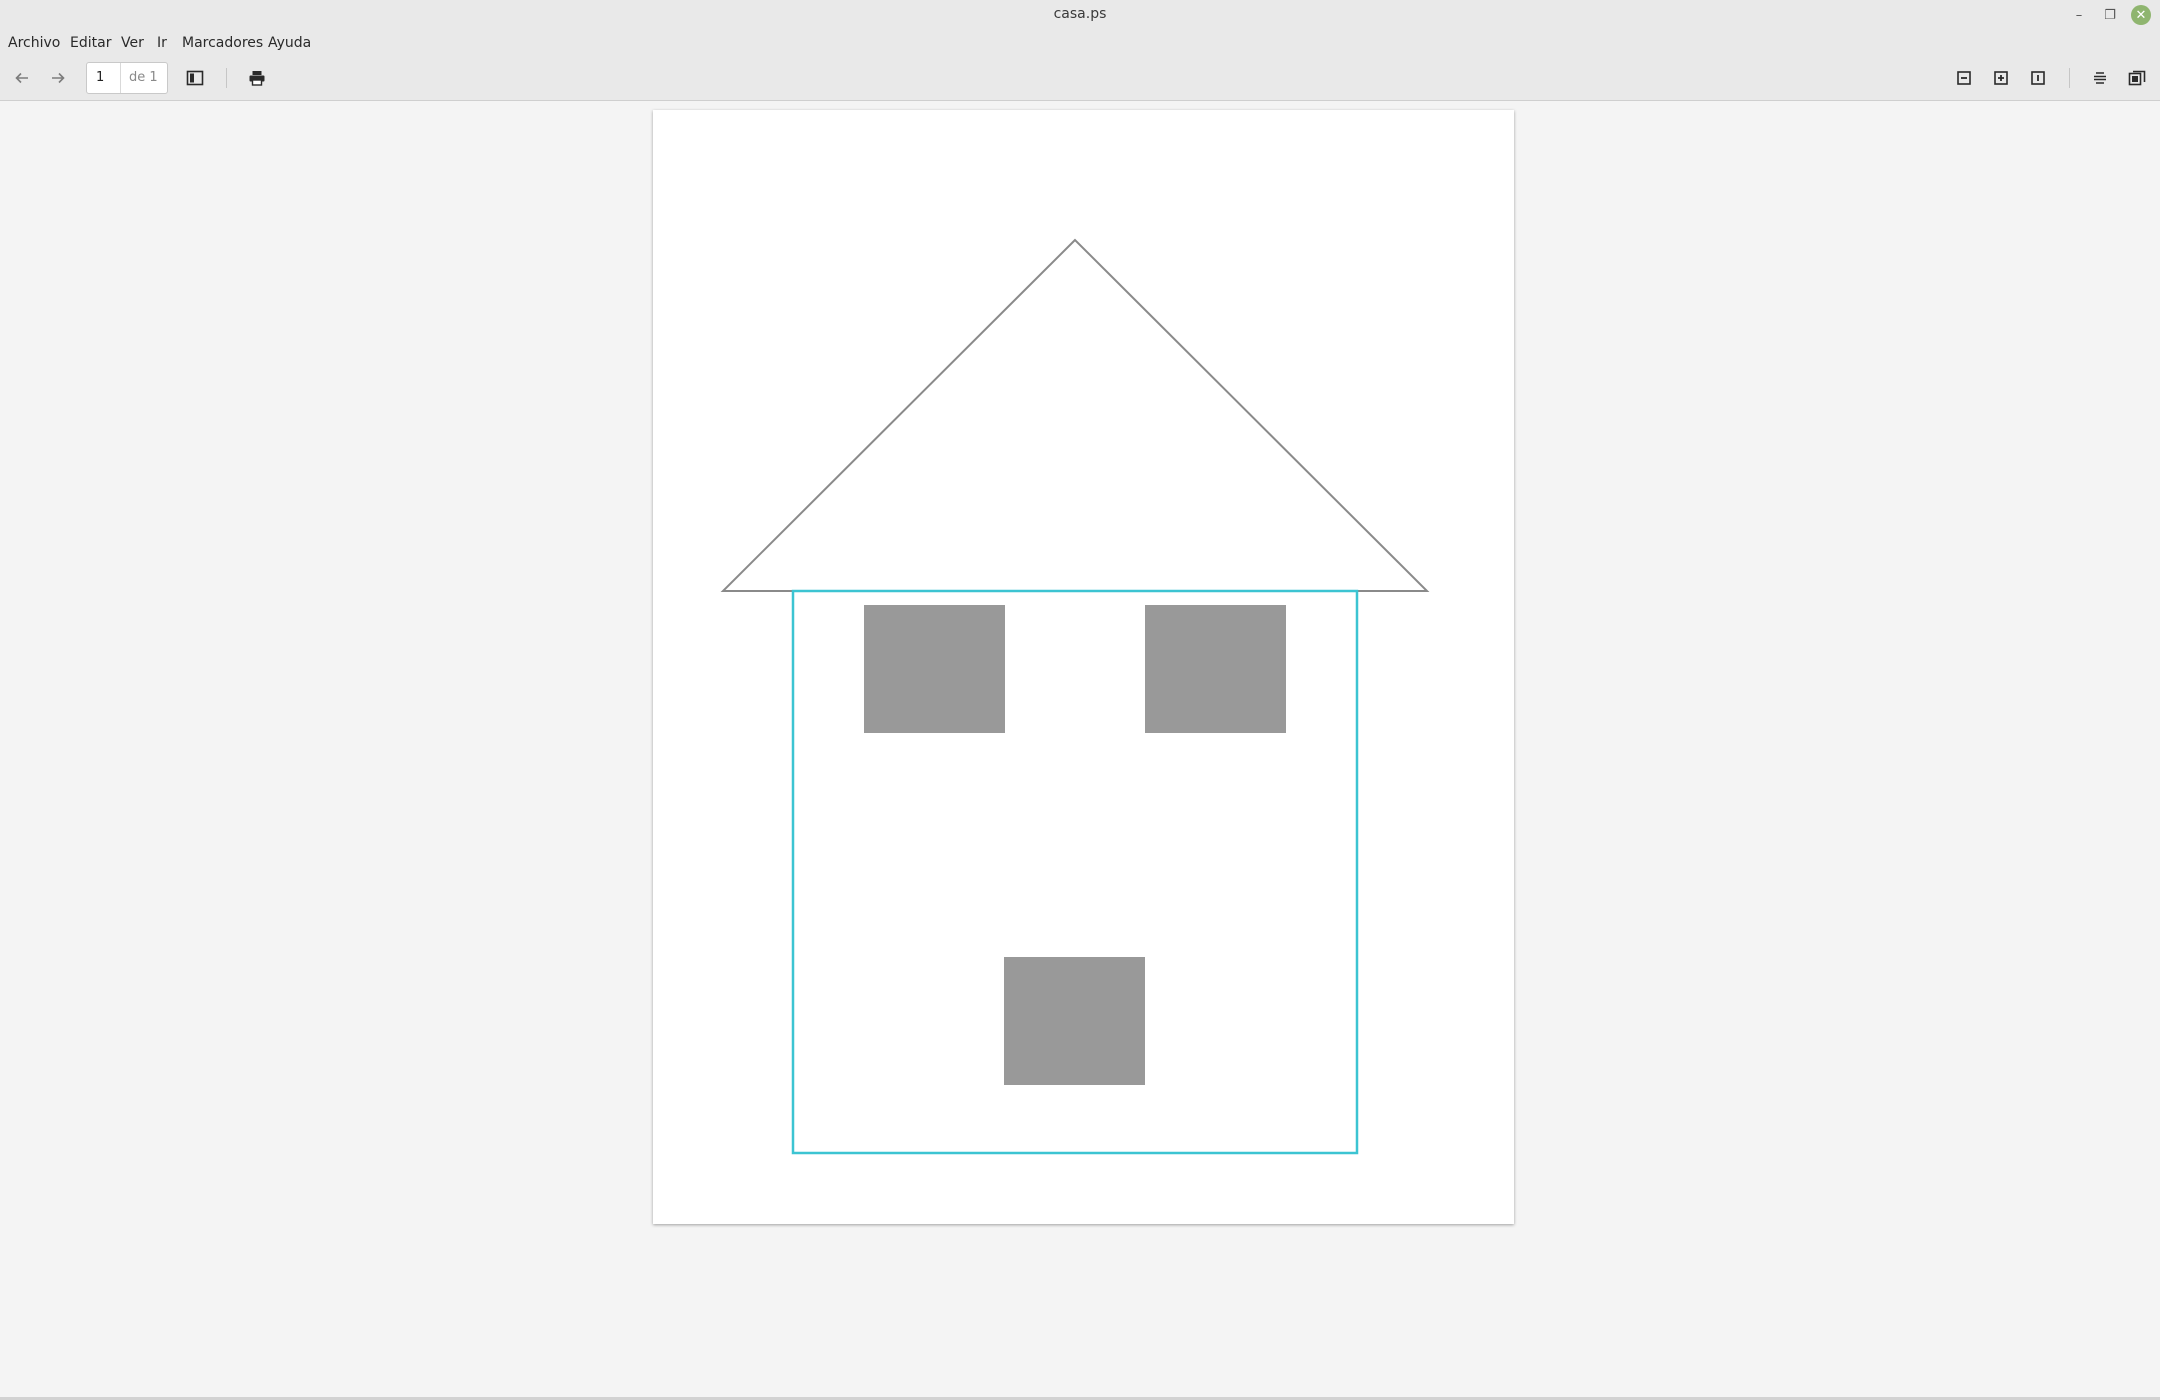 Image resolution: width=2160 pixels, height=1400 pixels. I want to click on dual-page-button, so click(2137, 78).